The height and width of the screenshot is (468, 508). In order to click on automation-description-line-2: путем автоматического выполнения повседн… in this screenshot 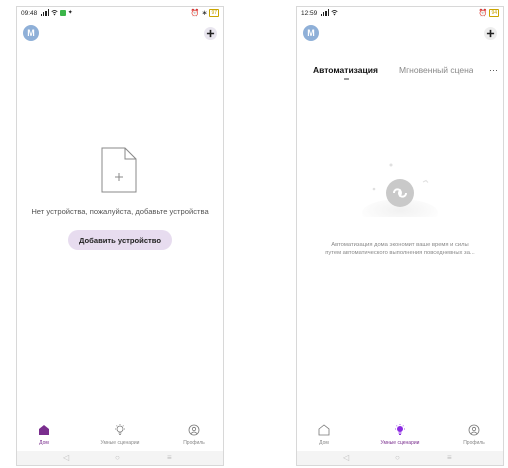, I will do `click(400, 253)`.